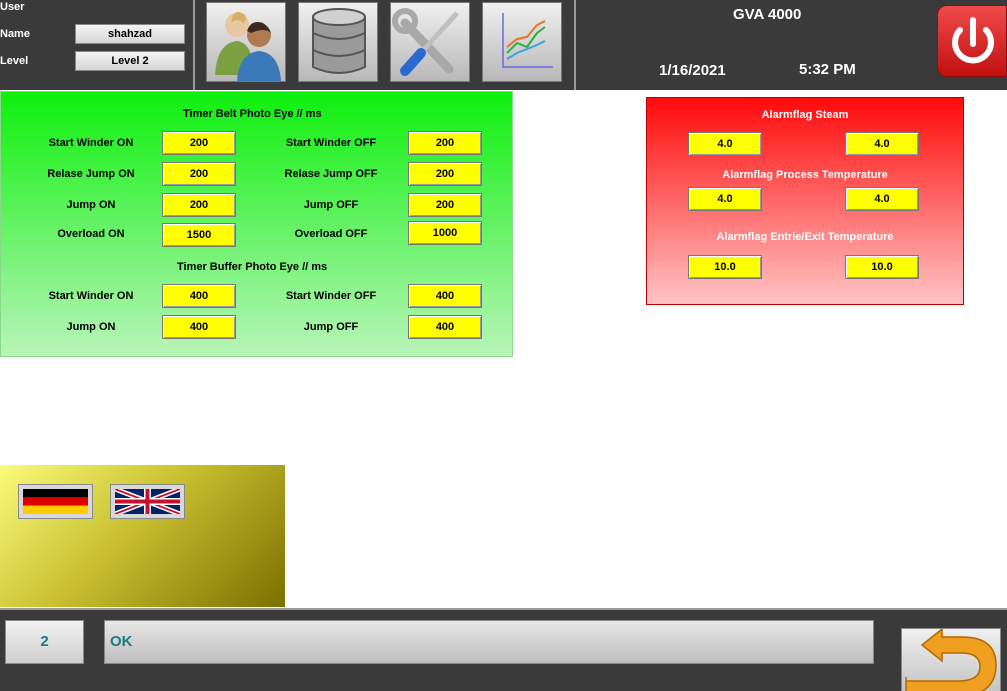  I want to click on belt-row-1-off-label: Start Winder OFF, so click(331, 143).